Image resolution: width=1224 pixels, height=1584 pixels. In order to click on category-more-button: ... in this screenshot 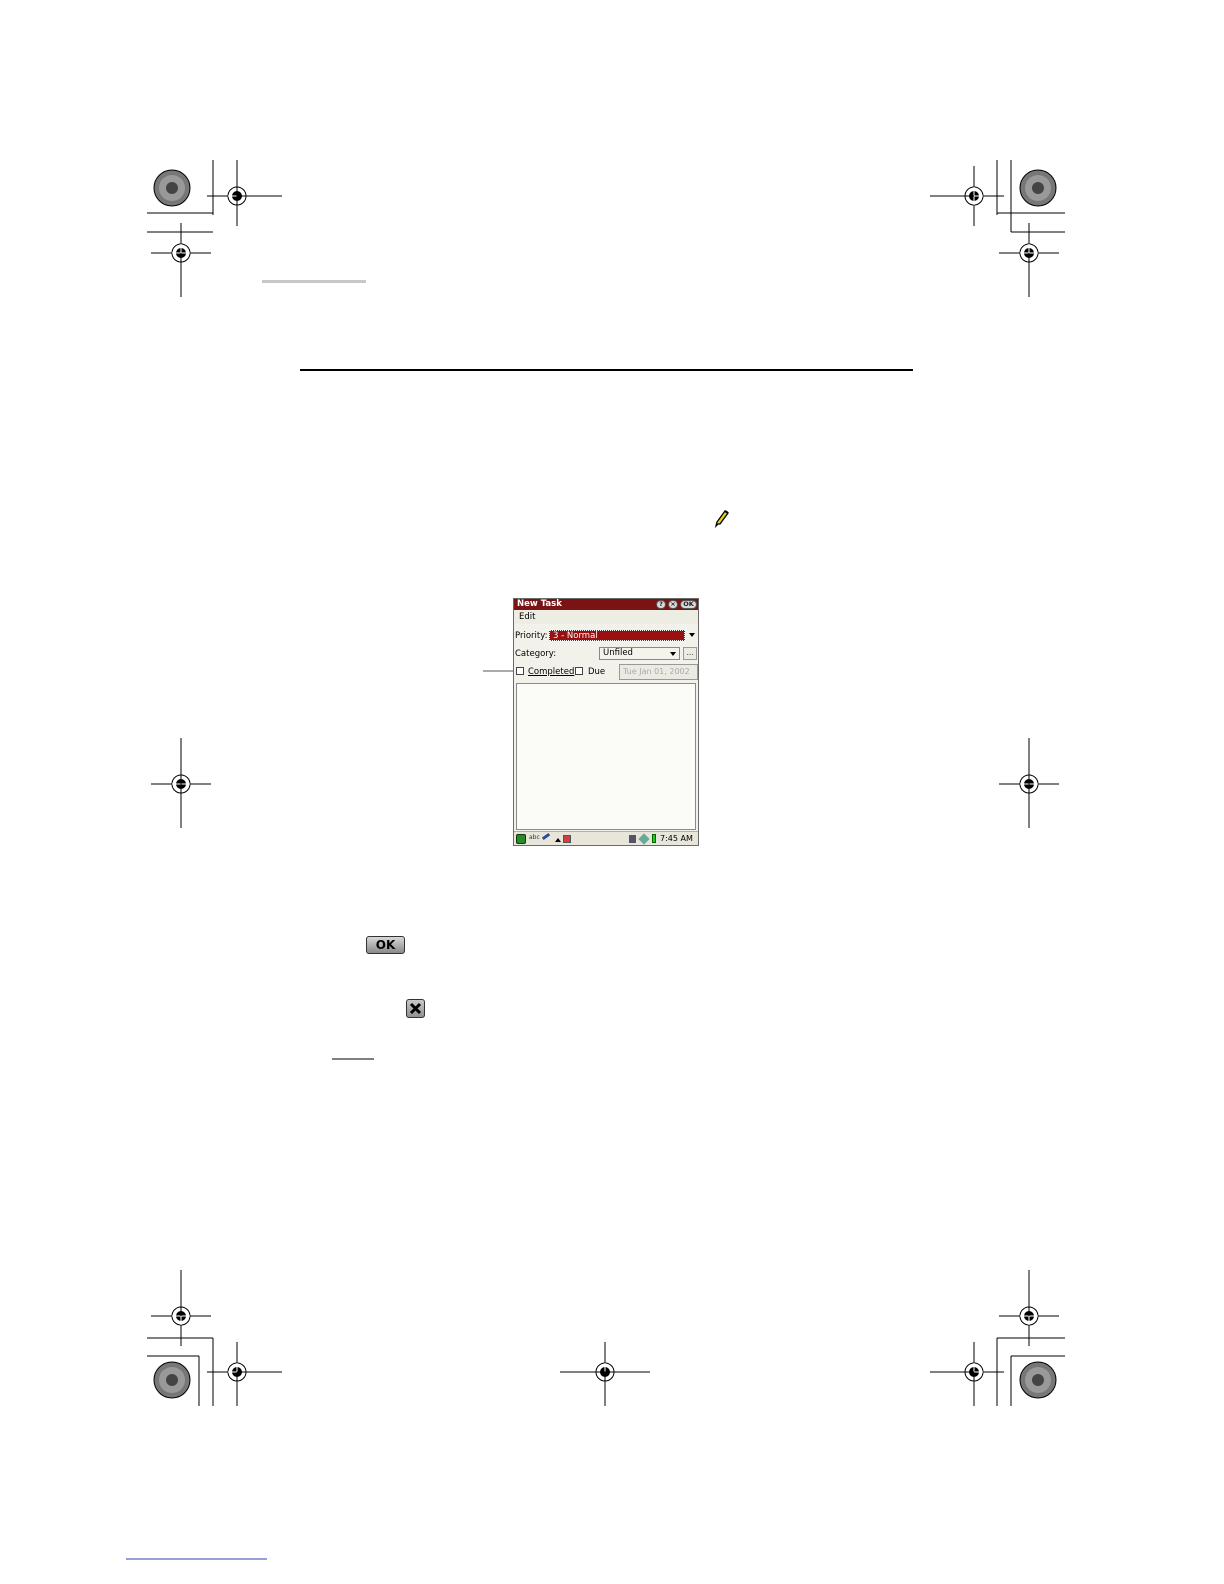, I will do `click(690, 653)`.